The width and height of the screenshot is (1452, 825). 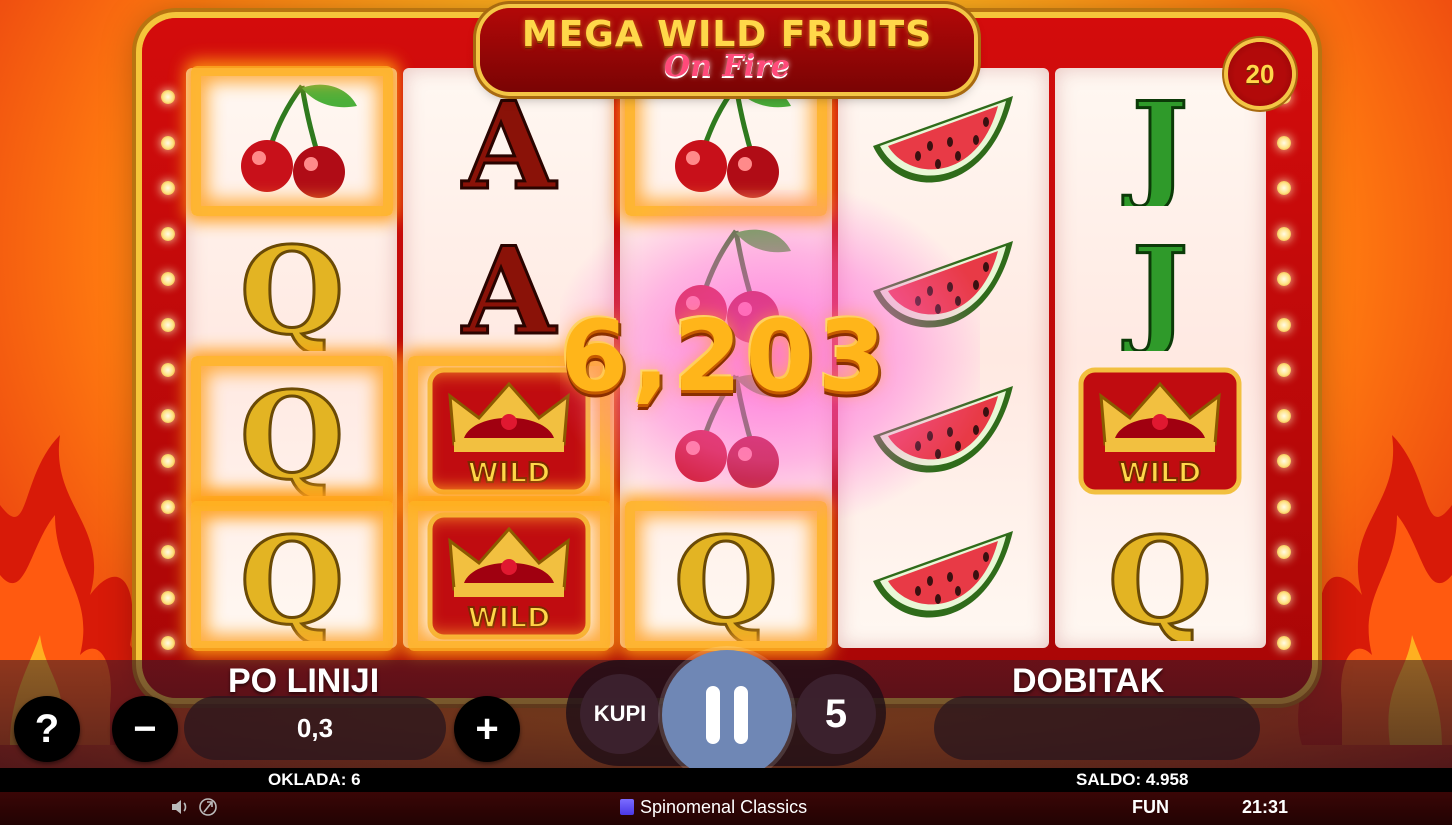 I want to click on bet-amount: OKLADA: 6, so click(x=314, y=779).